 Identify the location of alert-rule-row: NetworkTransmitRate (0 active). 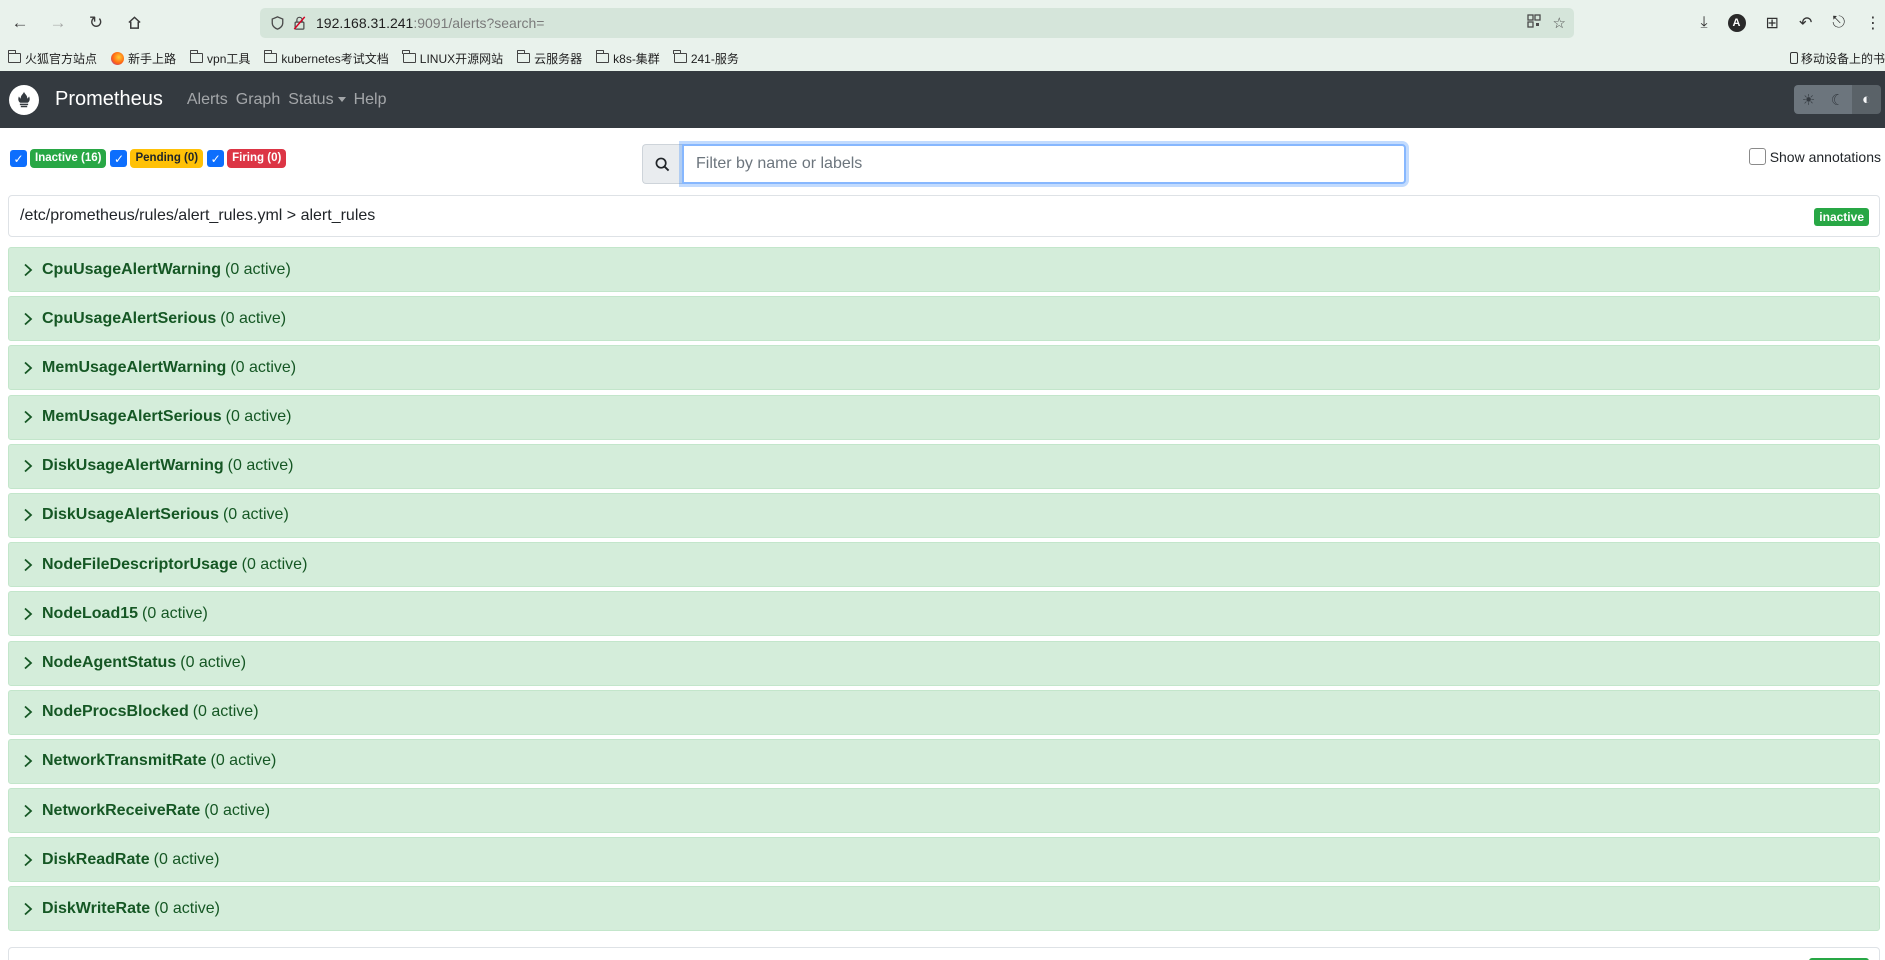
(944, 761).